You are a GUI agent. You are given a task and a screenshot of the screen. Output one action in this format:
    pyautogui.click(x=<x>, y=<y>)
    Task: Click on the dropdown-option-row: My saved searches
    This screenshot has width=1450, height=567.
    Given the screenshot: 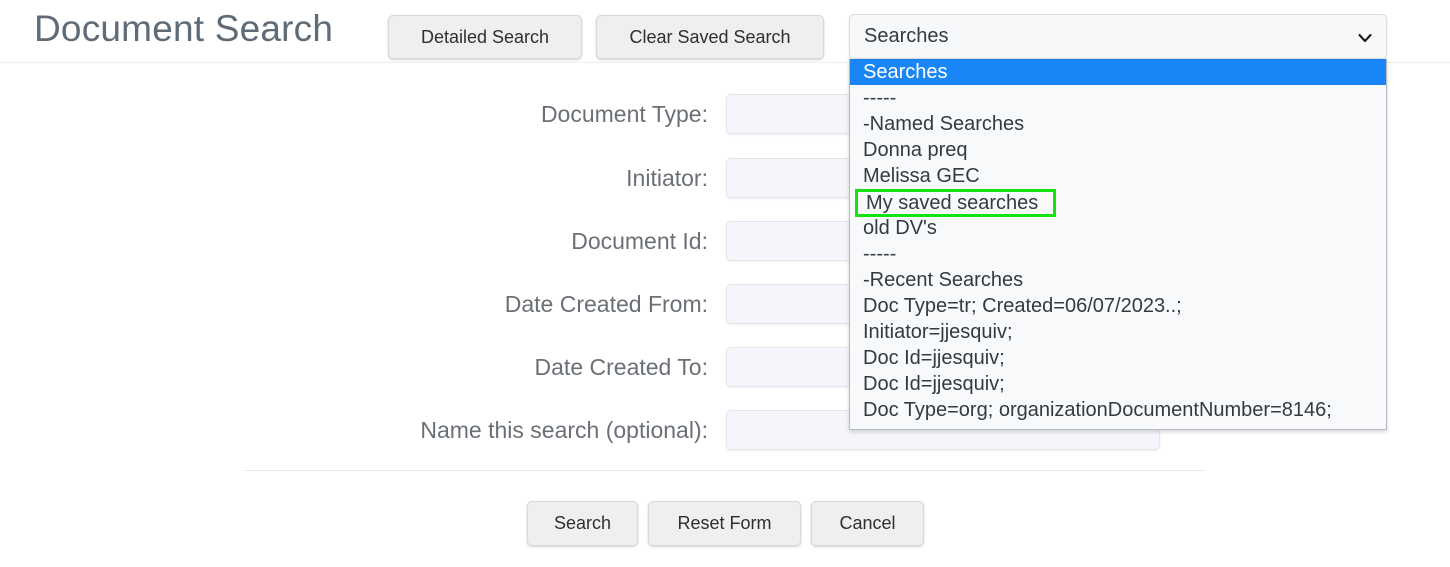 What is the action you would take?
    pyautogui.click(x=1118, y=203)
    